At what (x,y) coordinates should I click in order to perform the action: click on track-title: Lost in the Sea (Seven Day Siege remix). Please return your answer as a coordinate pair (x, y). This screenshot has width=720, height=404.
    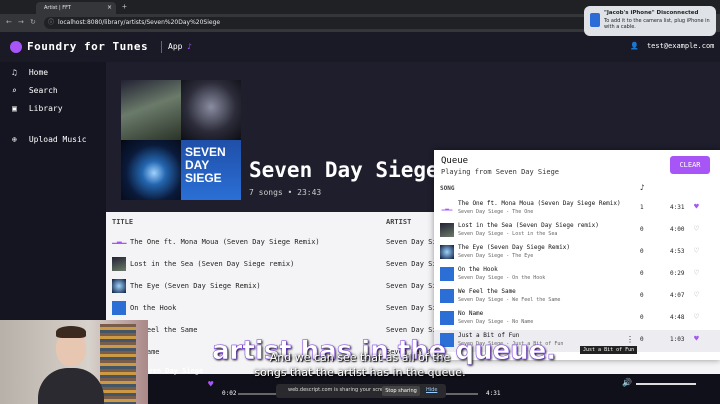
    Looking at the image, I should click on (212, 264).